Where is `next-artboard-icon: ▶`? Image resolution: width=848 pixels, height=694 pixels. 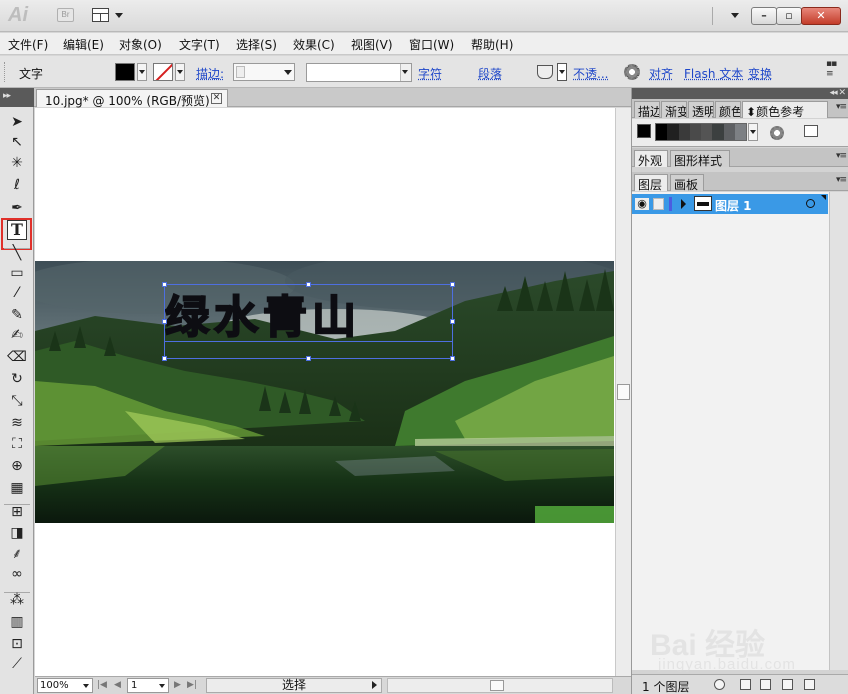 next-artboard-icon: ▶ is located at coordinates (177, 685).